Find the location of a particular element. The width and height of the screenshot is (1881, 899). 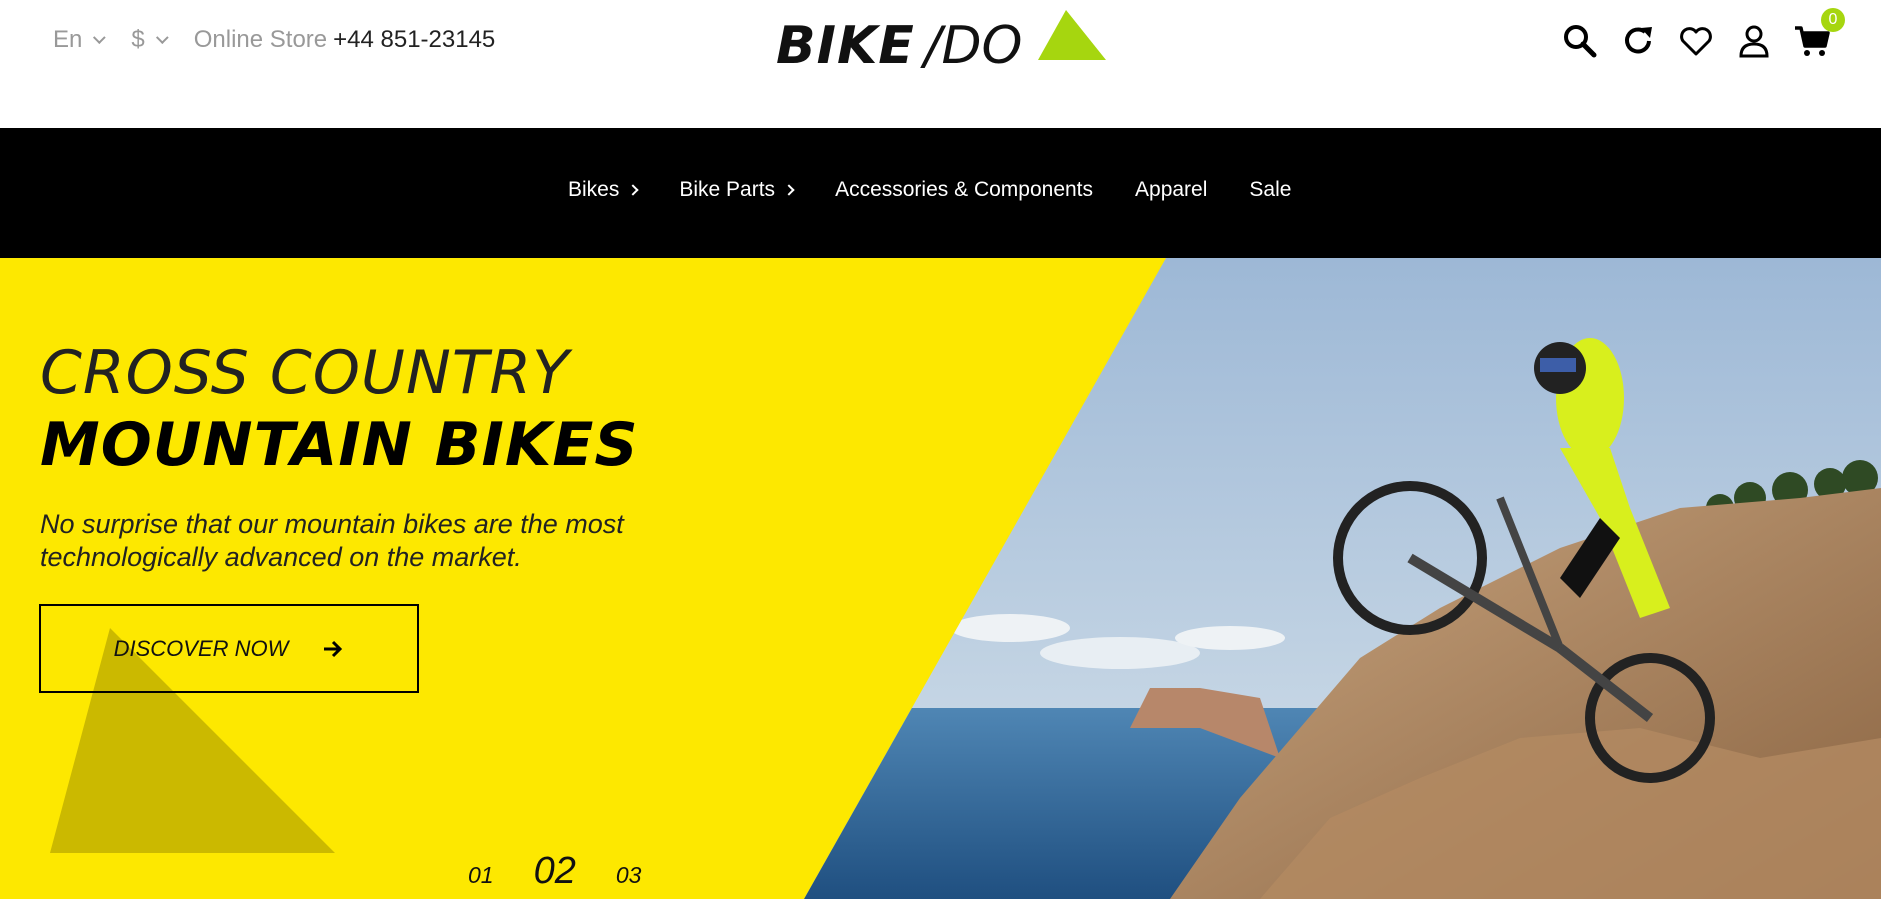

nav-item-bike-parts: Bike Parts is located at coordinates (737, 190).